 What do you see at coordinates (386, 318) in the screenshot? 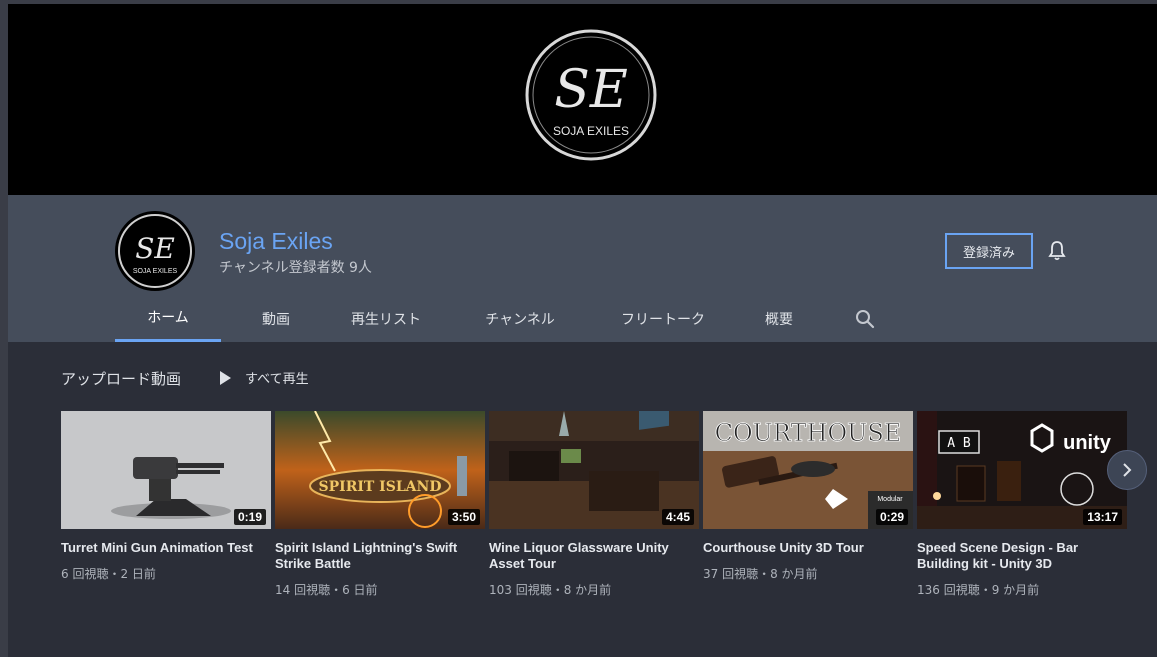
I see `tab-playlists: 再生リスト` at bounding box center [386, 318].